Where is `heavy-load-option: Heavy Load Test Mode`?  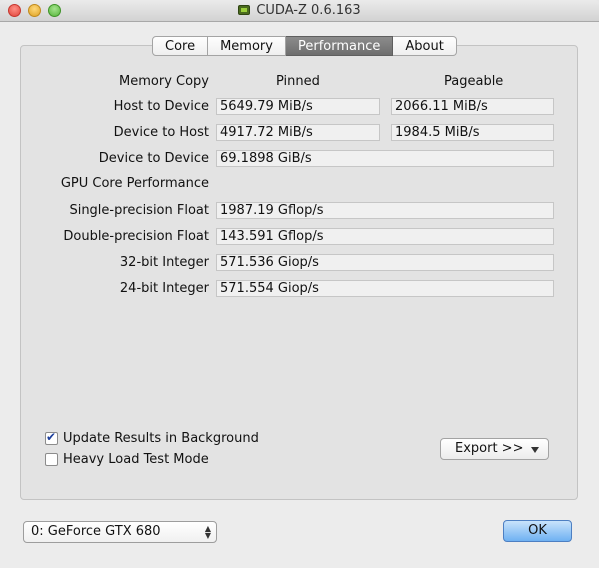 heavy-load-option: Heavy Load Test Mode is located at coordinates (127, 459).